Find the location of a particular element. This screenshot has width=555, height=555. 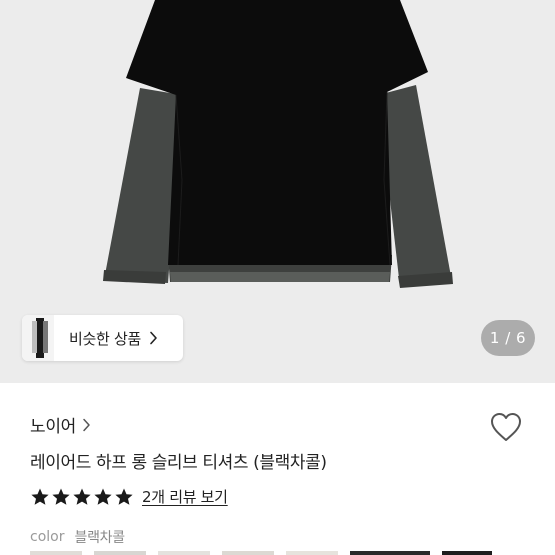

heart-outline-icon is located at coordinates (506, 429).